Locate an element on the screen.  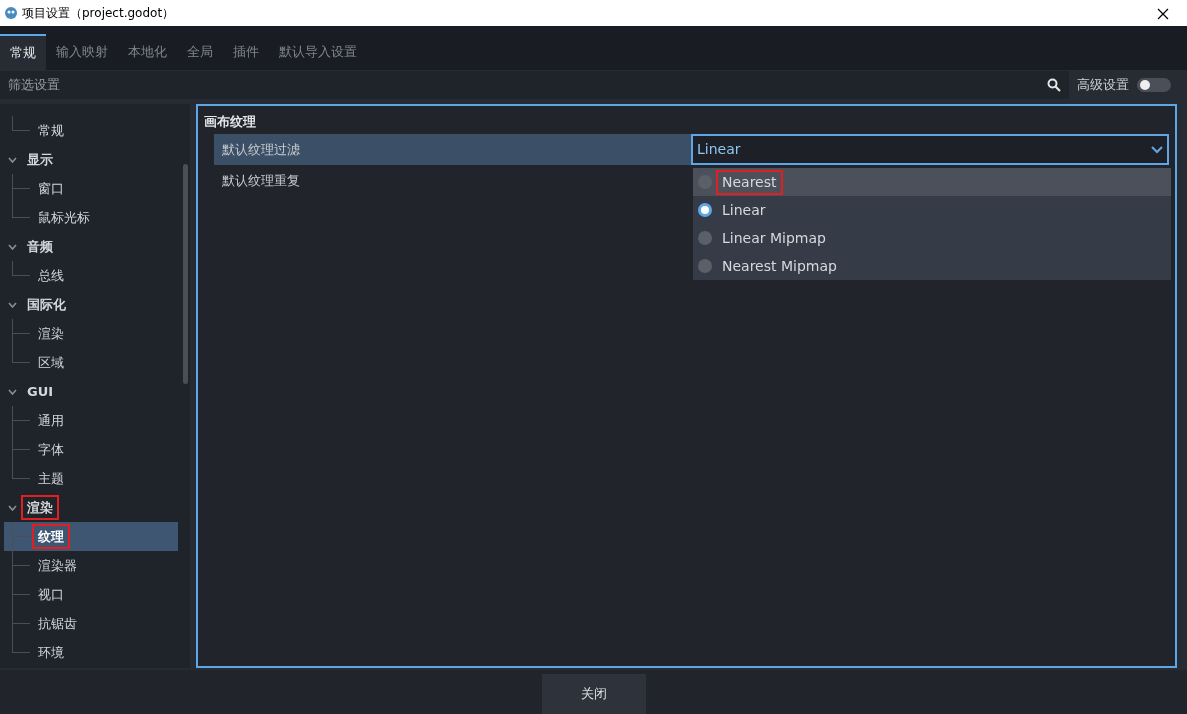
section-title: 画布纹理 is located at coordinates (230, 122).